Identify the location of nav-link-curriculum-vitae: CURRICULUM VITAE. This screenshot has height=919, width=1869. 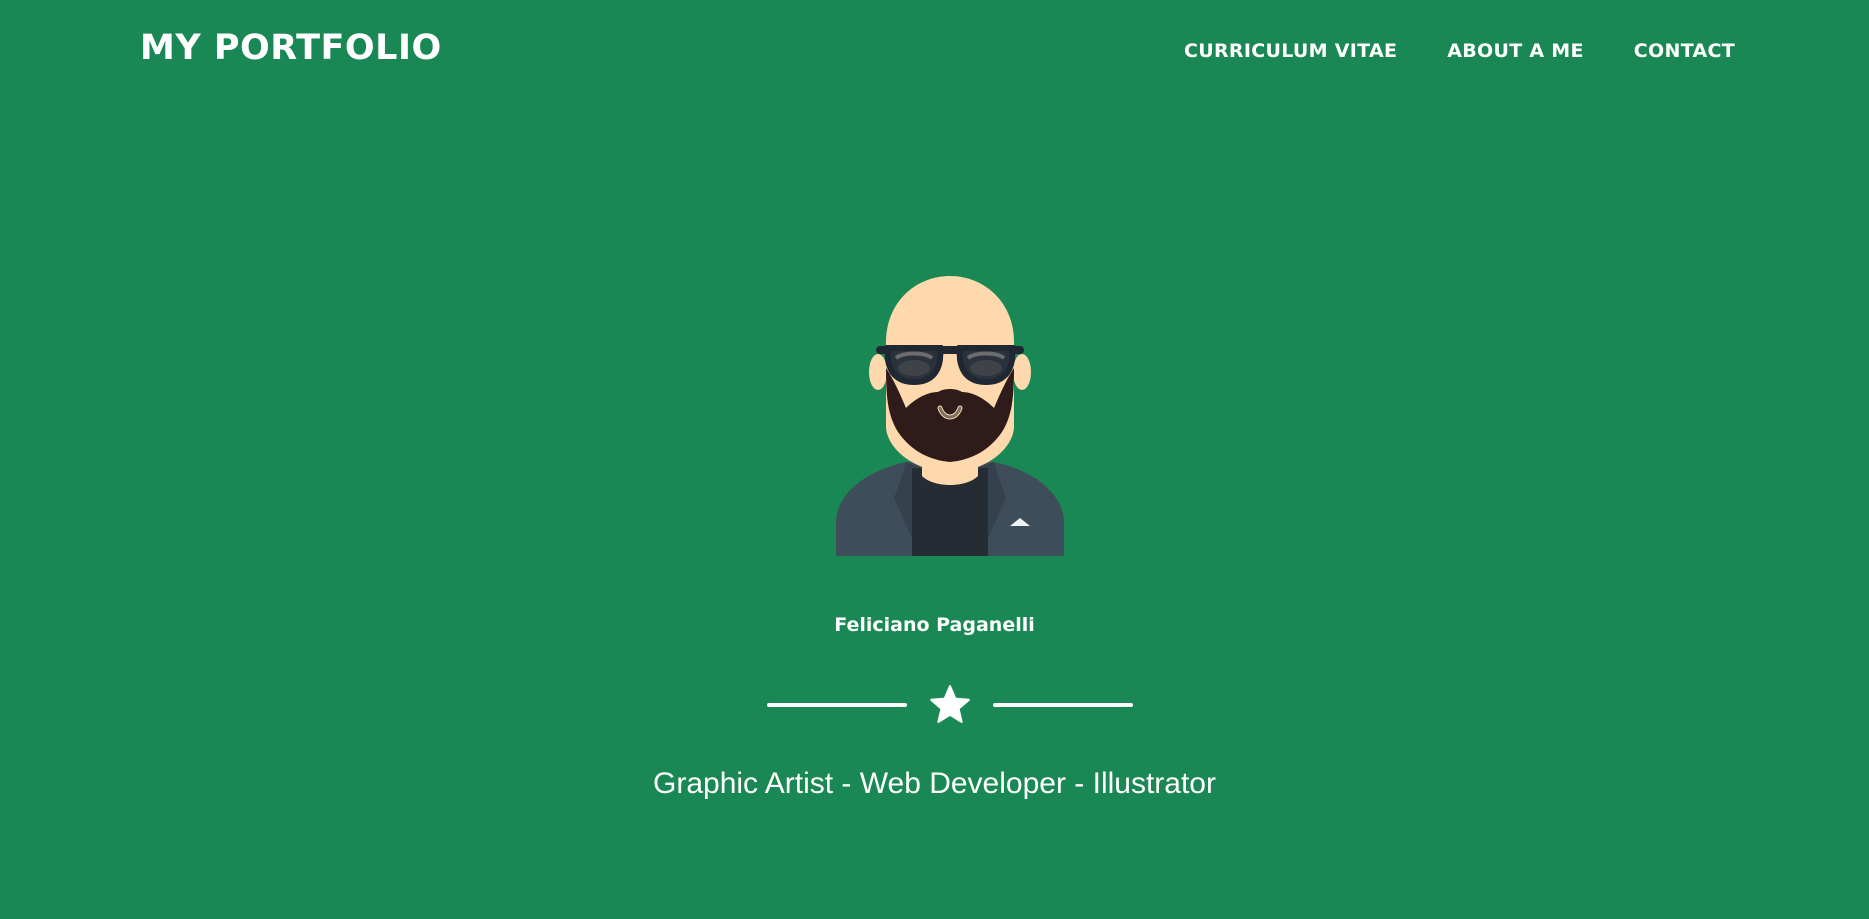
(1290, 51).